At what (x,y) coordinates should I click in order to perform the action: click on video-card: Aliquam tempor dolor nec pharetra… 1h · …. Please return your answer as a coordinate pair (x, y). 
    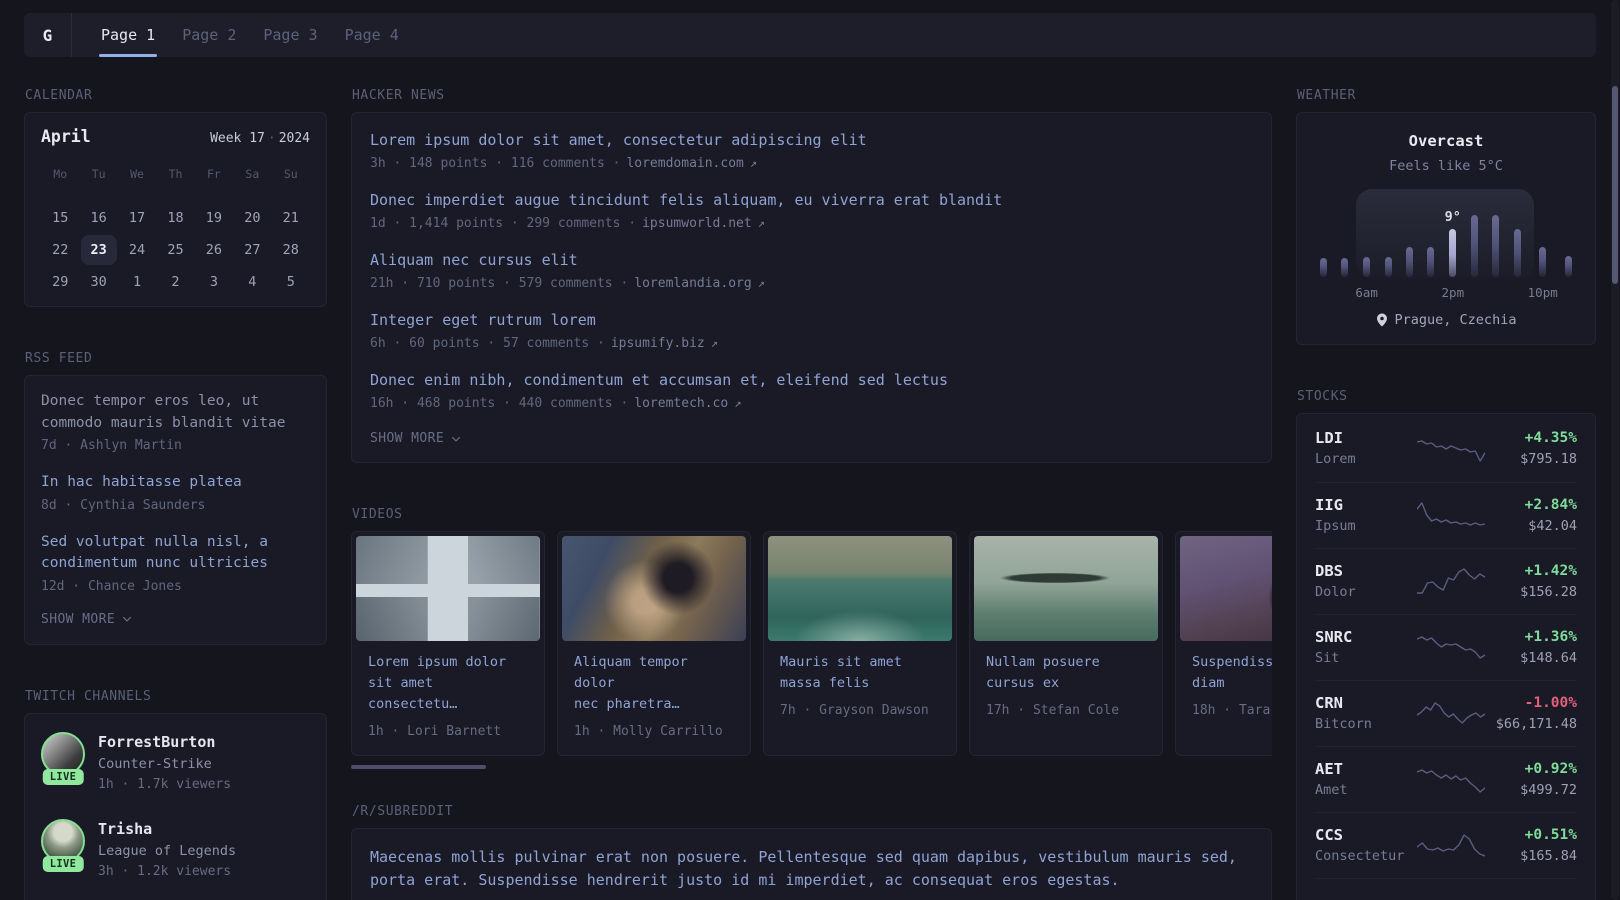
    Looking at the image, I should click on (654, 643).